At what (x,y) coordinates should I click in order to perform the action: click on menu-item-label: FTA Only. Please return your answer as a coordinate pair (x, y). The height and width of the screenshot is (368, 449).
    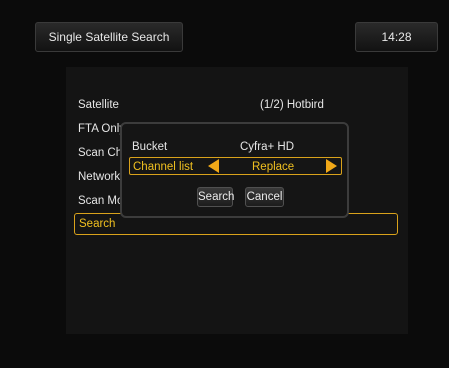
    Looking at the image, I should click on (102, 129).